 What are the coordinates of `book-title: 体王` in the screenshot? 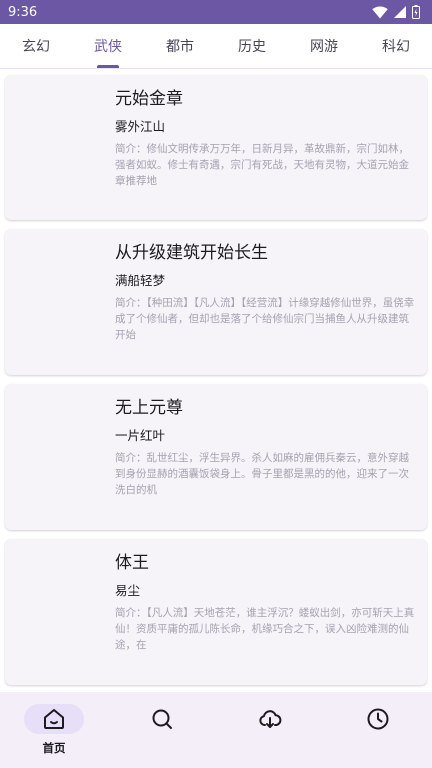 It's located at (132, 563).